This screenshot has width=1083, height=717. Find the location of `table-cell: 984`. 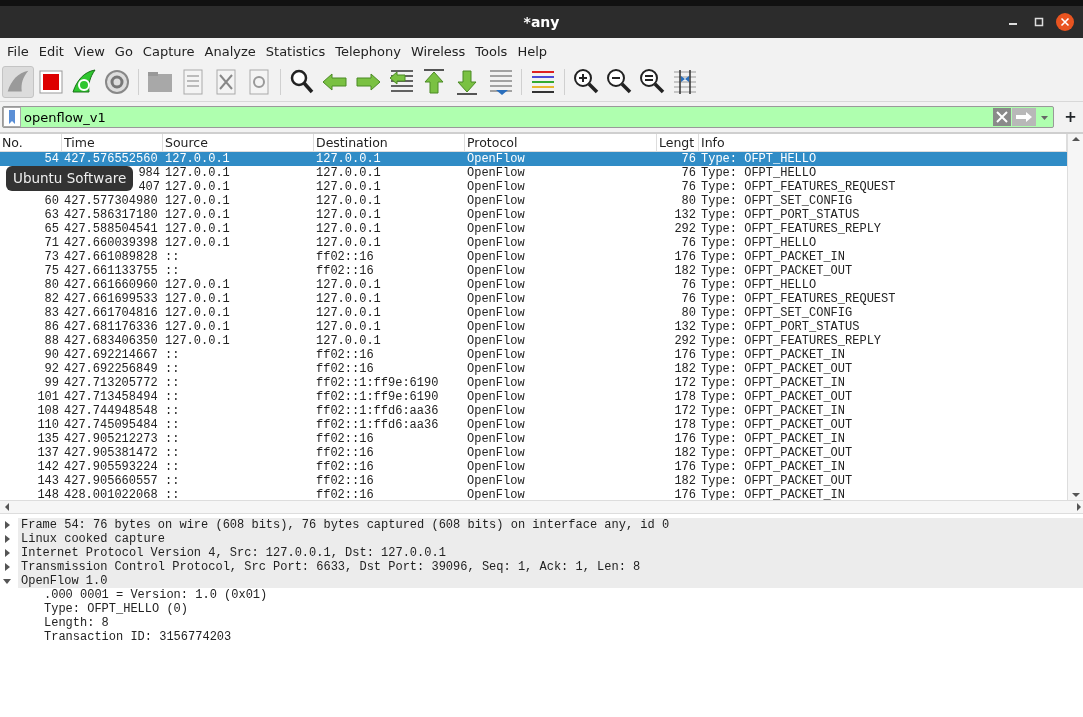

table-cell: 984 is located at coordinates (149, 173).